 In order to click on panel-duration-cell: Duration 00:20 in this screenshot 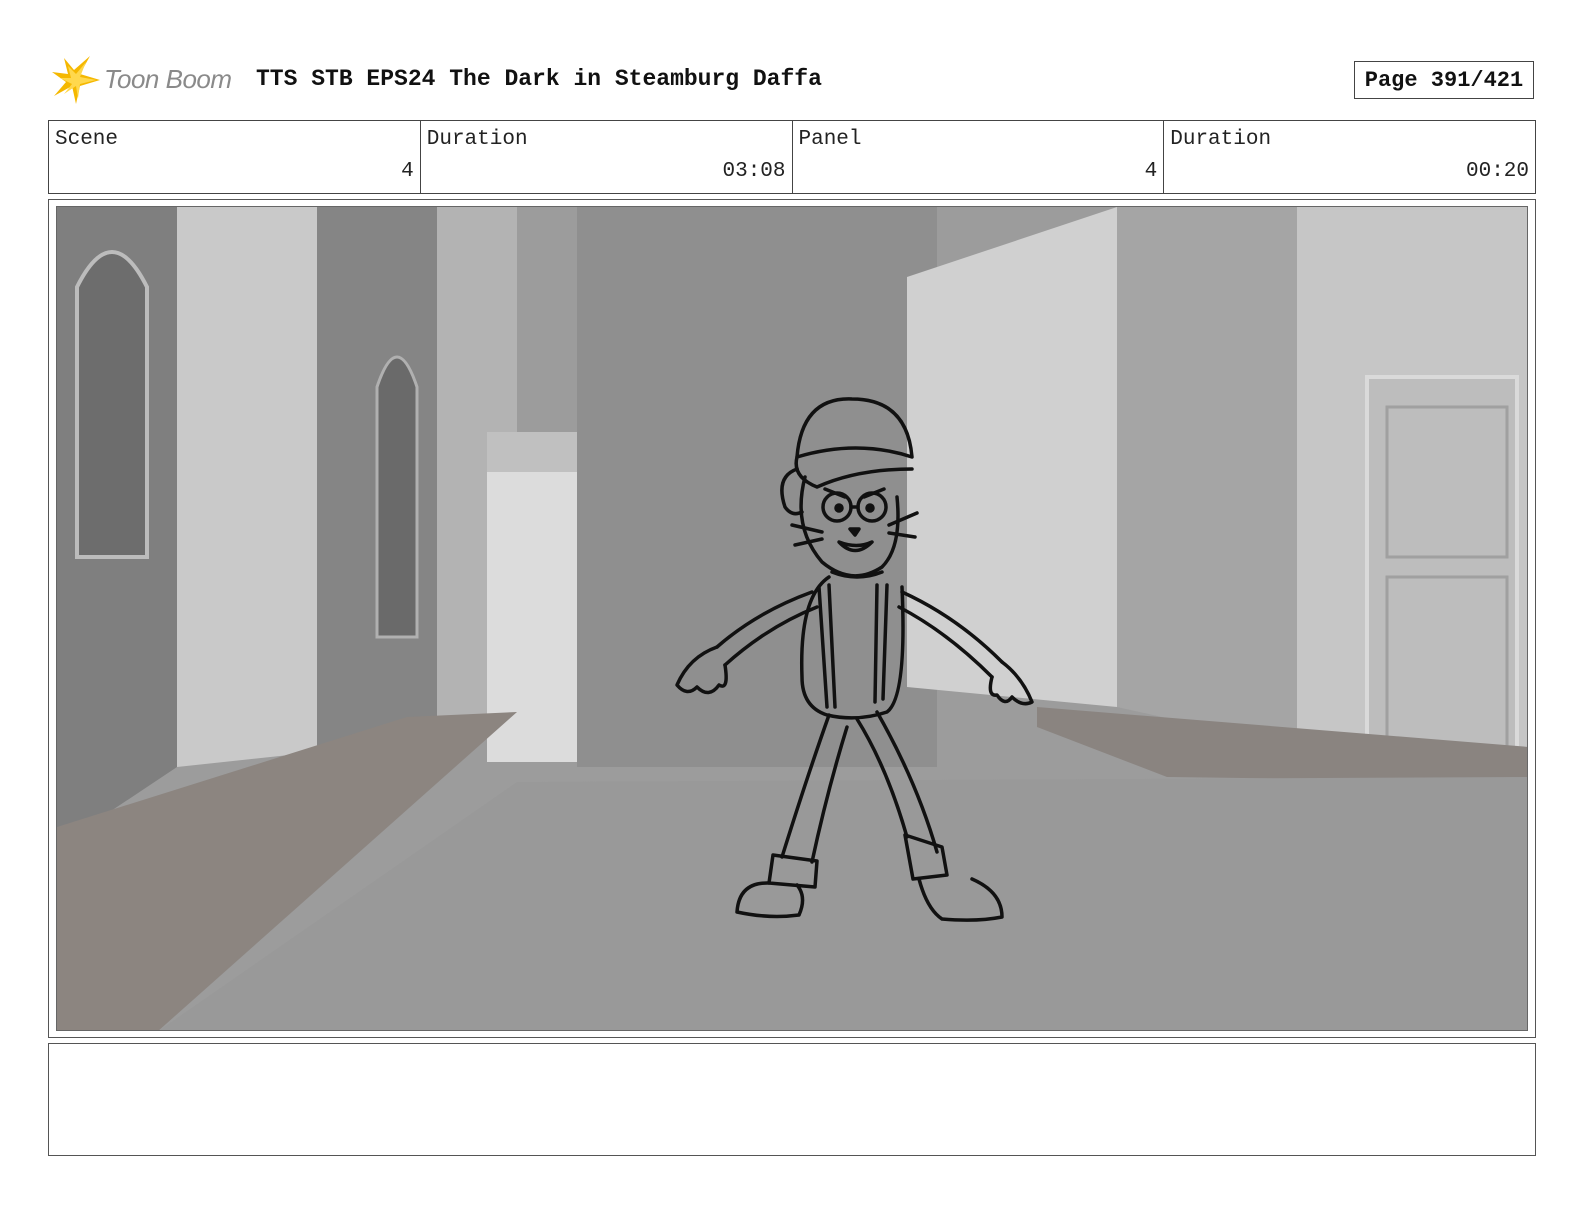, I will do `click(1349, 157)`.